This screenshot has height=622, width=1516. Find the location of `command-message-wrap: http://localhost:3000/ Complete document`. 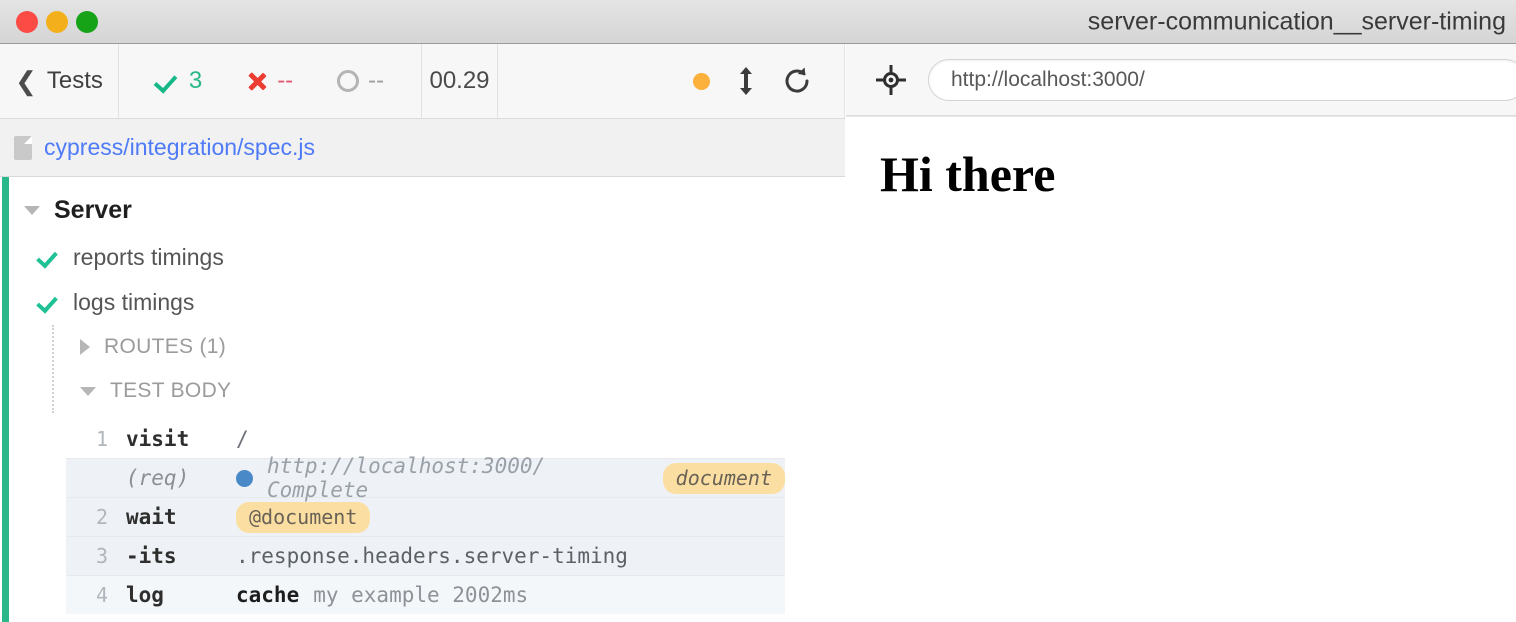

command-message-wrap: http://localhost:3000/ Complete document is located at coordinates (510, 478).